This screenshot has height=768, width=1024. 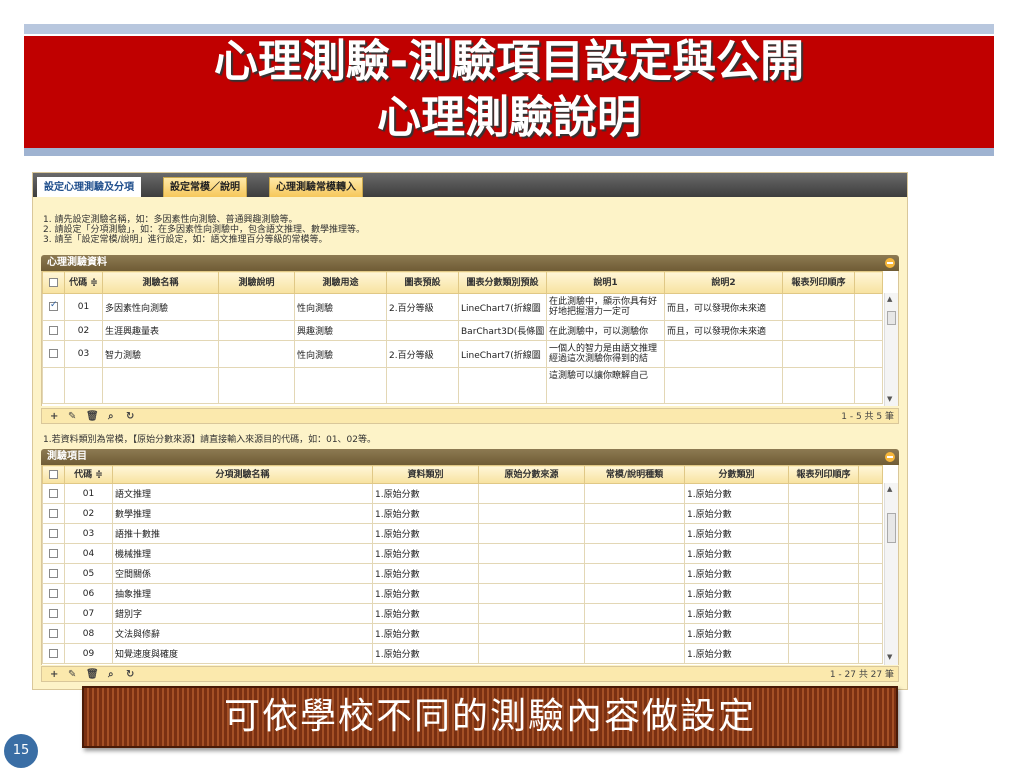 I want to click on cell-name: 數學推理, so click(x=242, y=513).